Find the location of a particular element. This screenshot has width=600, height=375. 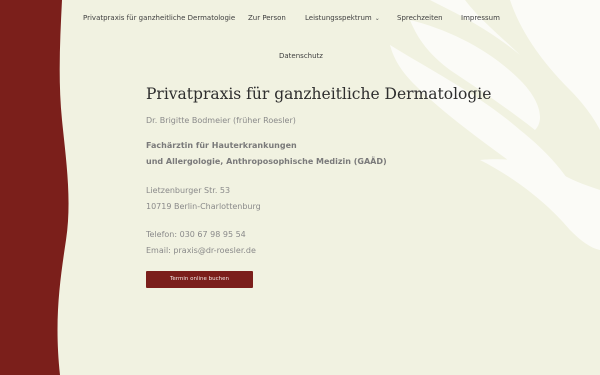

nav-item-sprechzeiten: Sprechzeiten is located at coordinates (420, 18).